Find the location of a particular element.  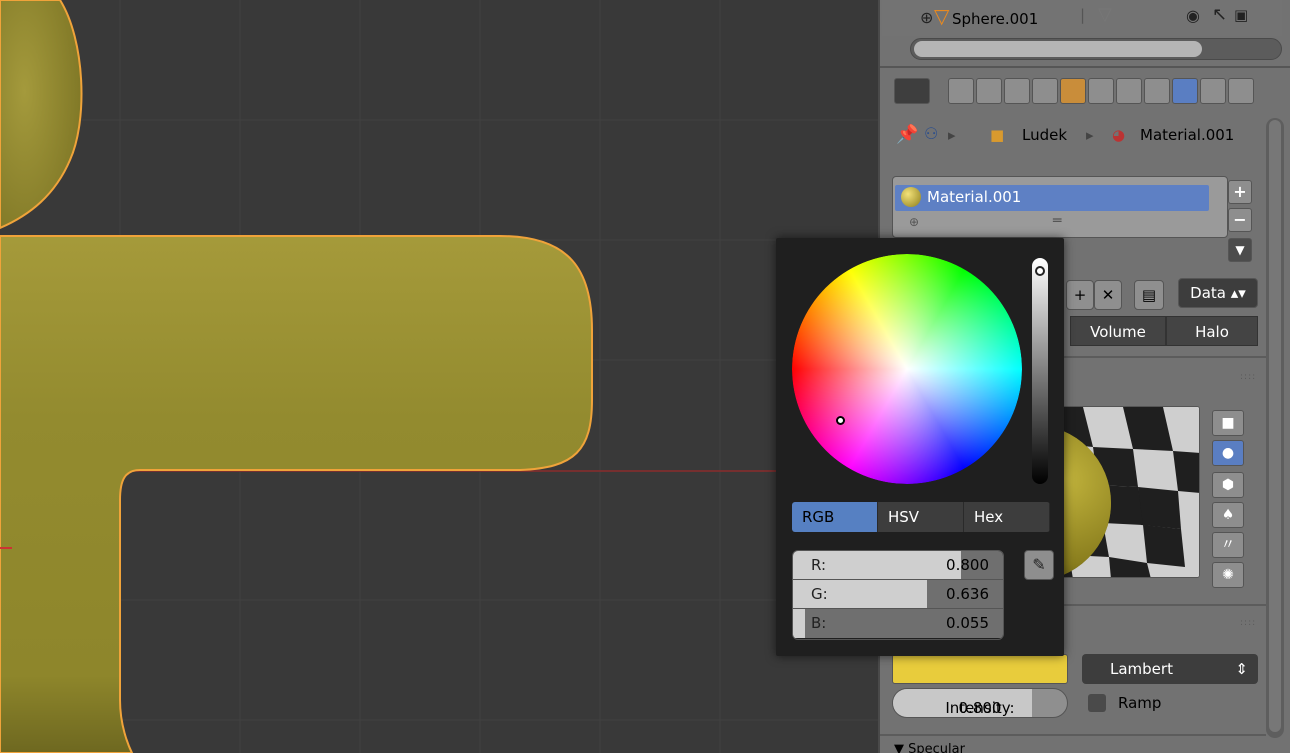

value-cursor is located at coordinates (1040, 271).